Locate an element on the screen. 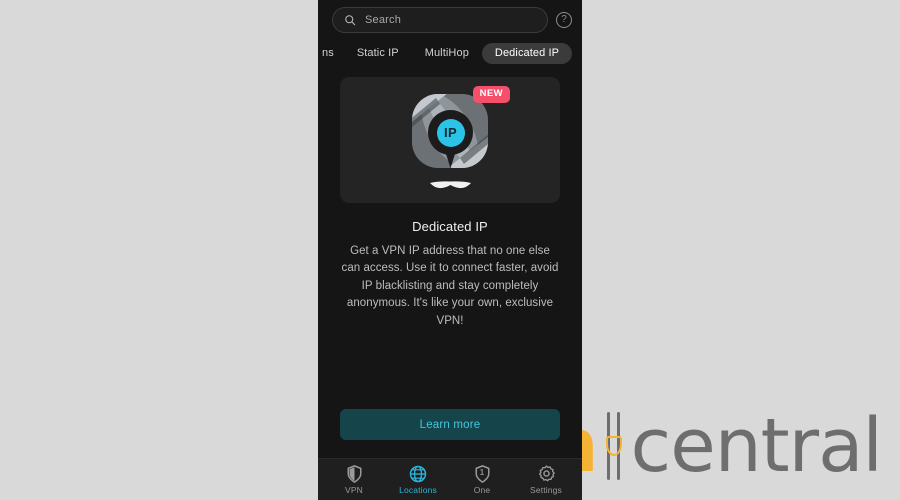 The height and width of the screenshot is (500, 900). tab-bar: ns Static IP MultiHop Dedicated IP is located at coordinates (450, 50).